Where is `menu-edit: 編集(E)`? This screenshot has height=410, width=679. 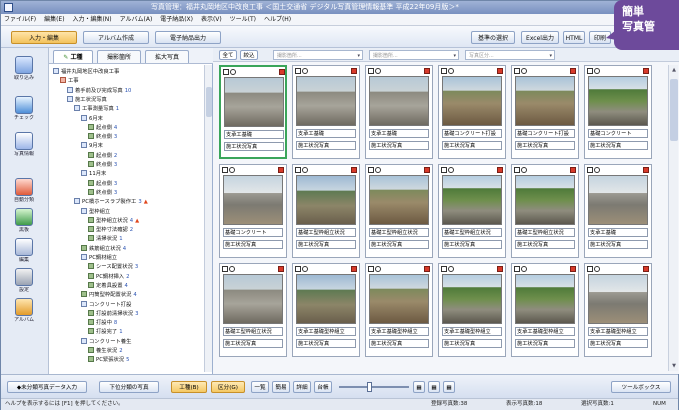 menu-edit: 編集(E) is located at coordinates (54, 20).